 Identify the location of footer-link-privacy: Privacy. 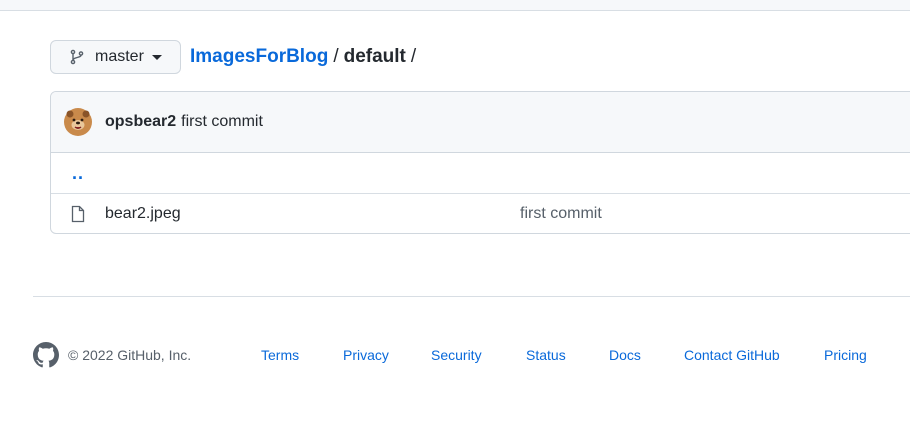
(366, 355).